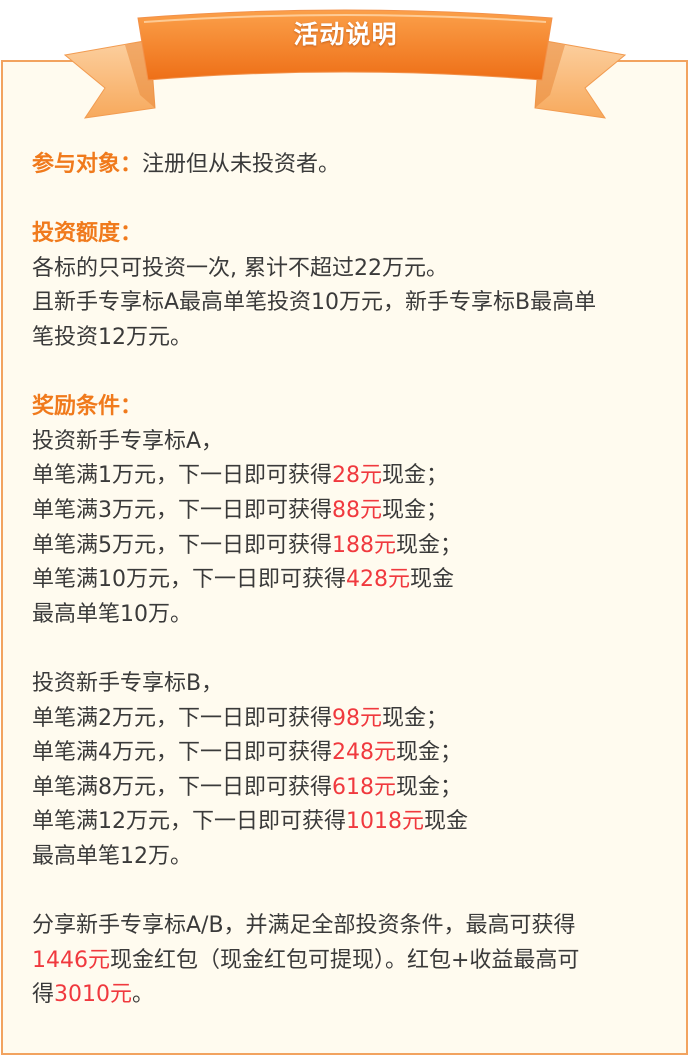 The height and width of the screenshot is (1059, 691). I want to click on reward-b-row: 单笔满12万元，下一日即可获得1018元现金, so click(347, 822).